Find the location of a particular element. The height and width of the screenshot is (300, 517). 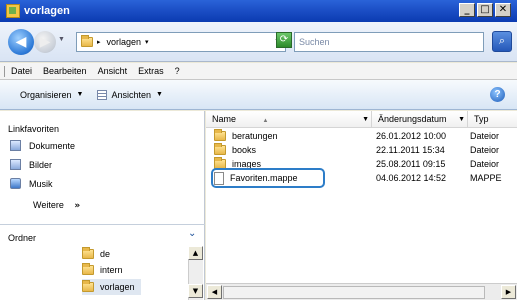

views-button: Ansichten ▼ is located at coordinates (130, 94).